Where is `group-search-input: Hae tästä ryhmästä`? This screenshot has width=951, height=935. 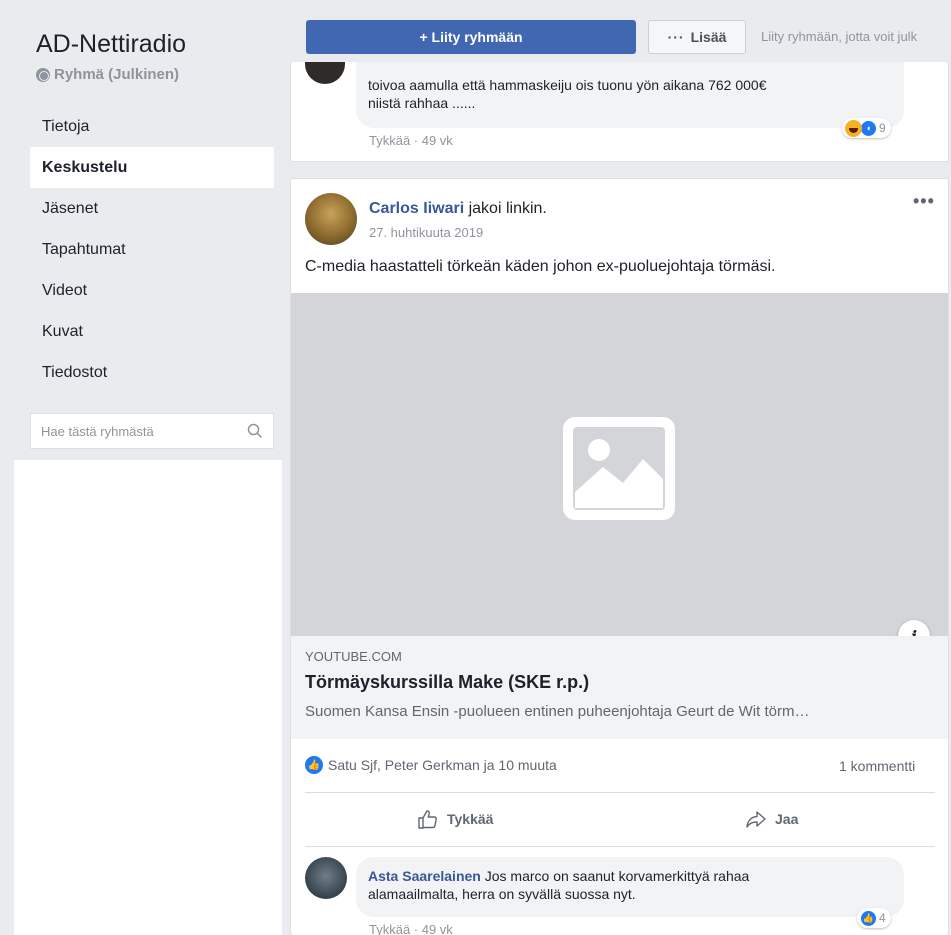
group-search-input: Hae tästä ryhmästä is located at coordinates (152, 431).